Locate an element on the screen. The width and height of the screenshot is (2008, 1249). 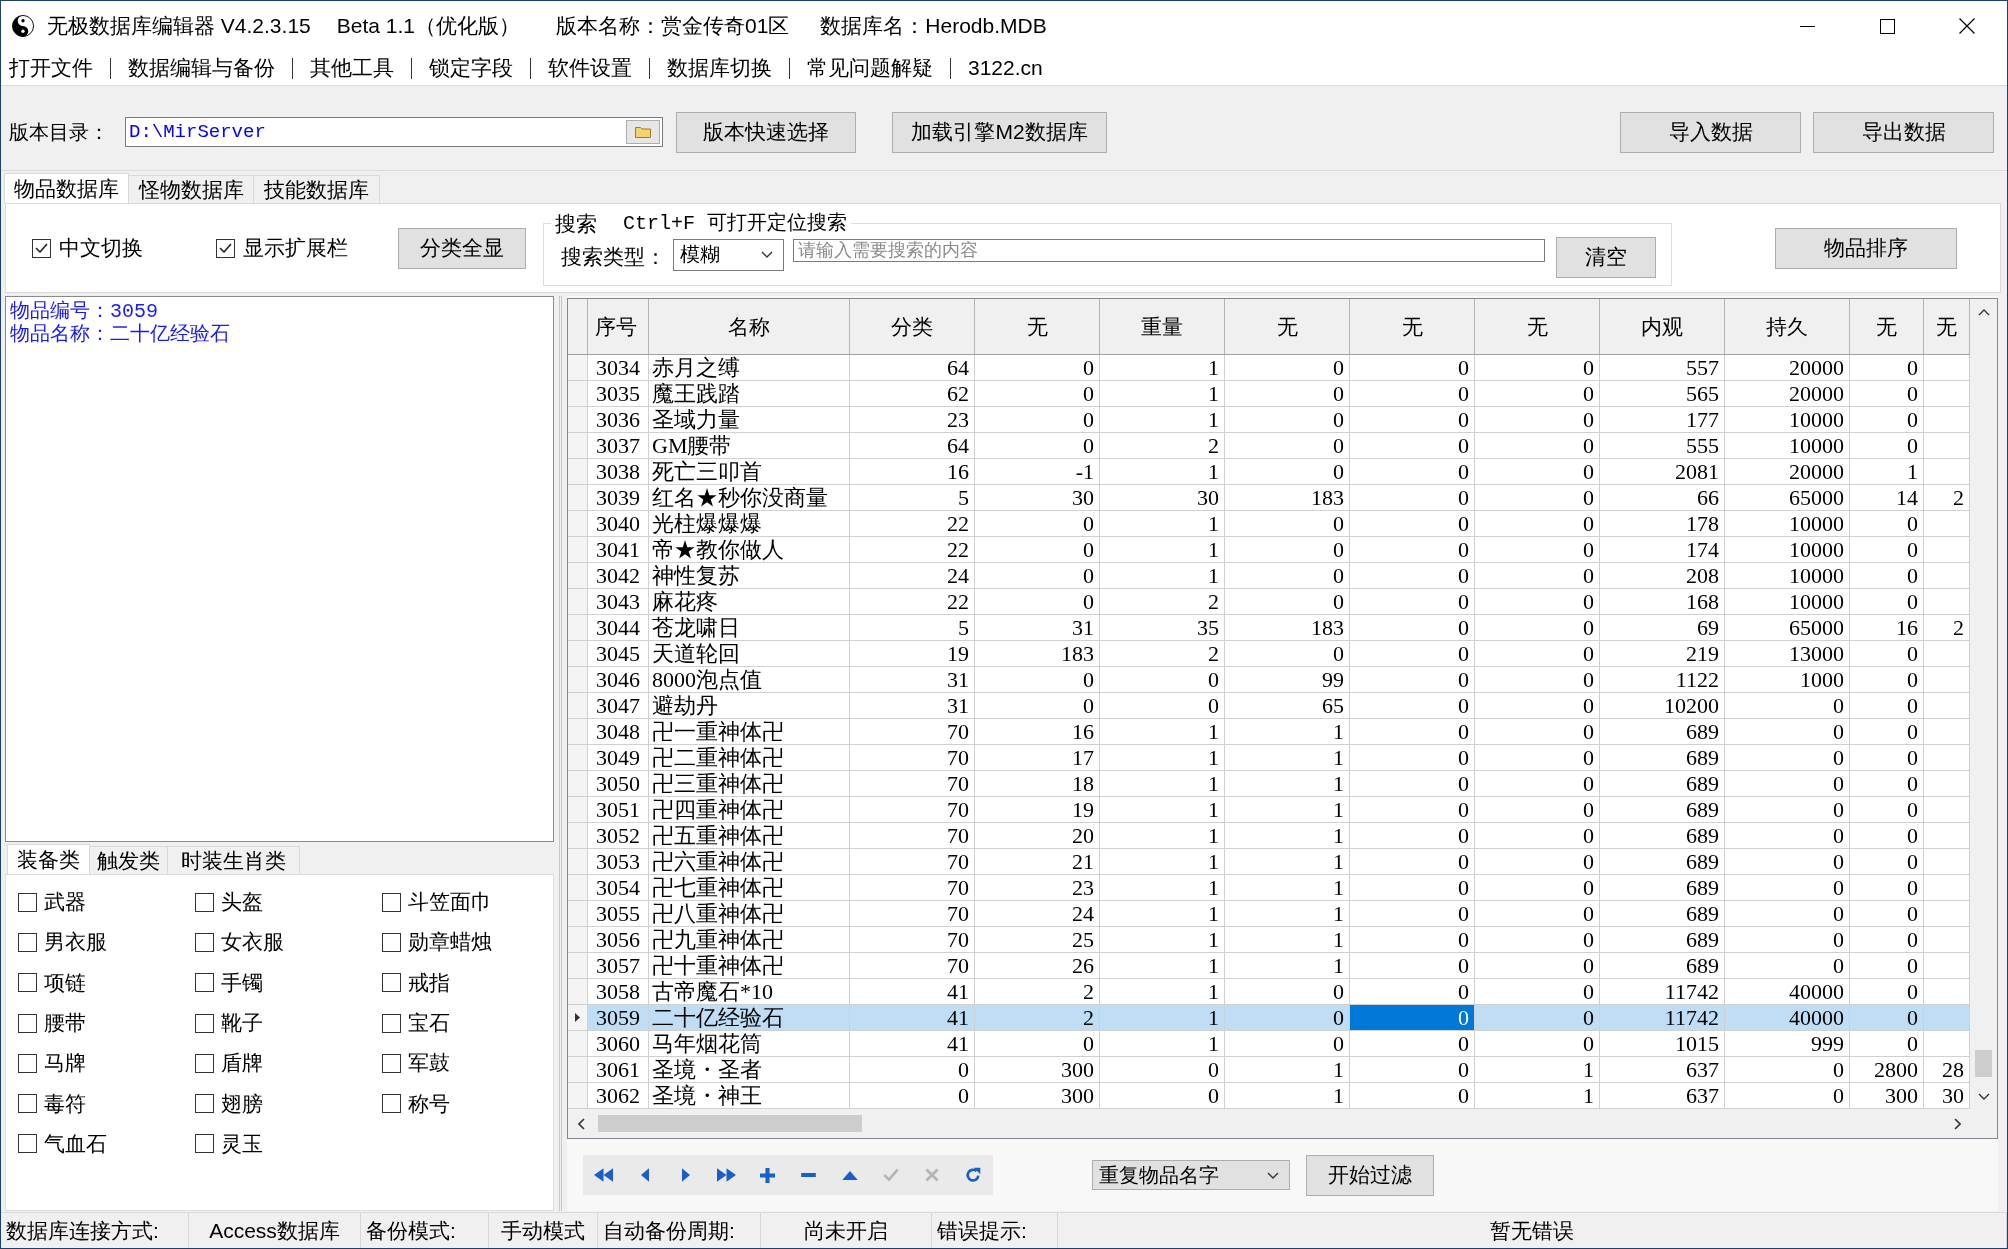
table-row: 3060 马年烟花筒 41 0 1 0 0 0 1015 999 0 is located at coordinates (1269, 1044).